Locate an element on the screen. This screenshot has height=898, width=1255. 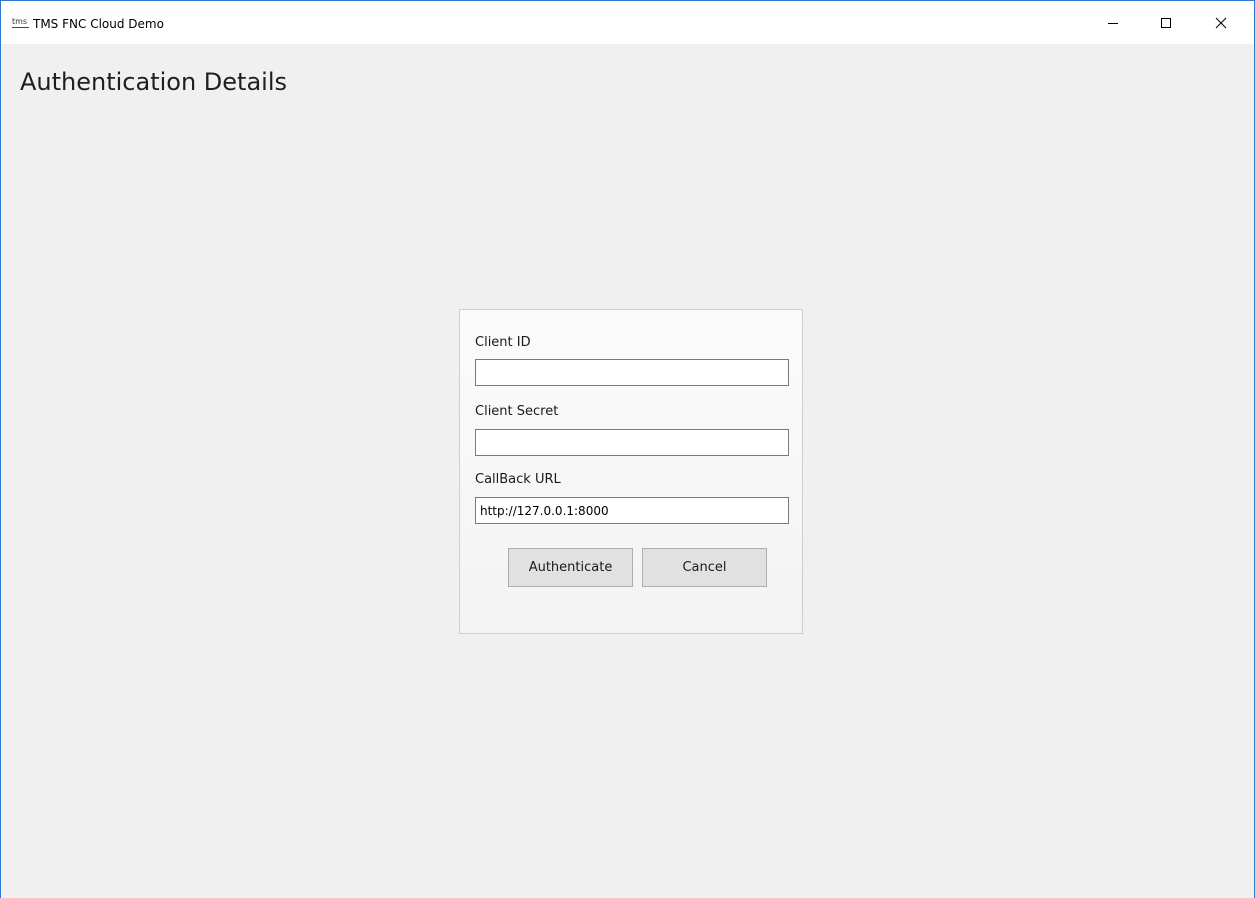
app-logo-icon: tms is located at coordinates (20, 24).